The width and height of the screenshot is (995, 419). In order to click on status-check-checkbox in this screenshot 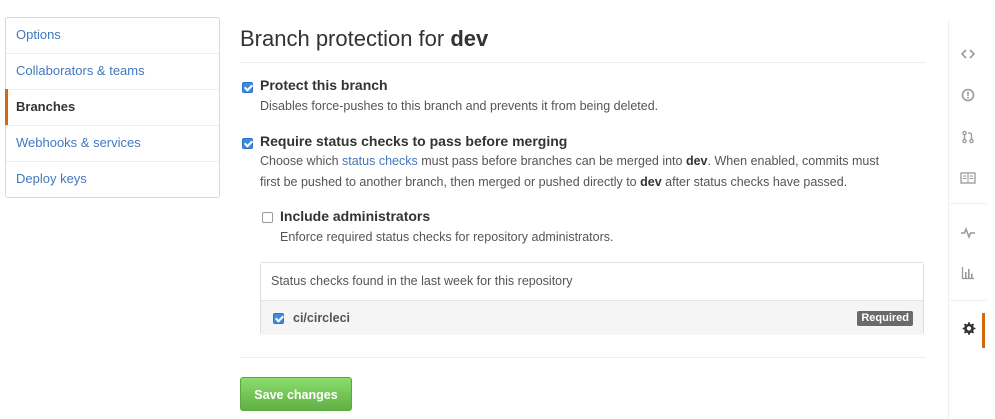, I will do `click(278, 318)`.